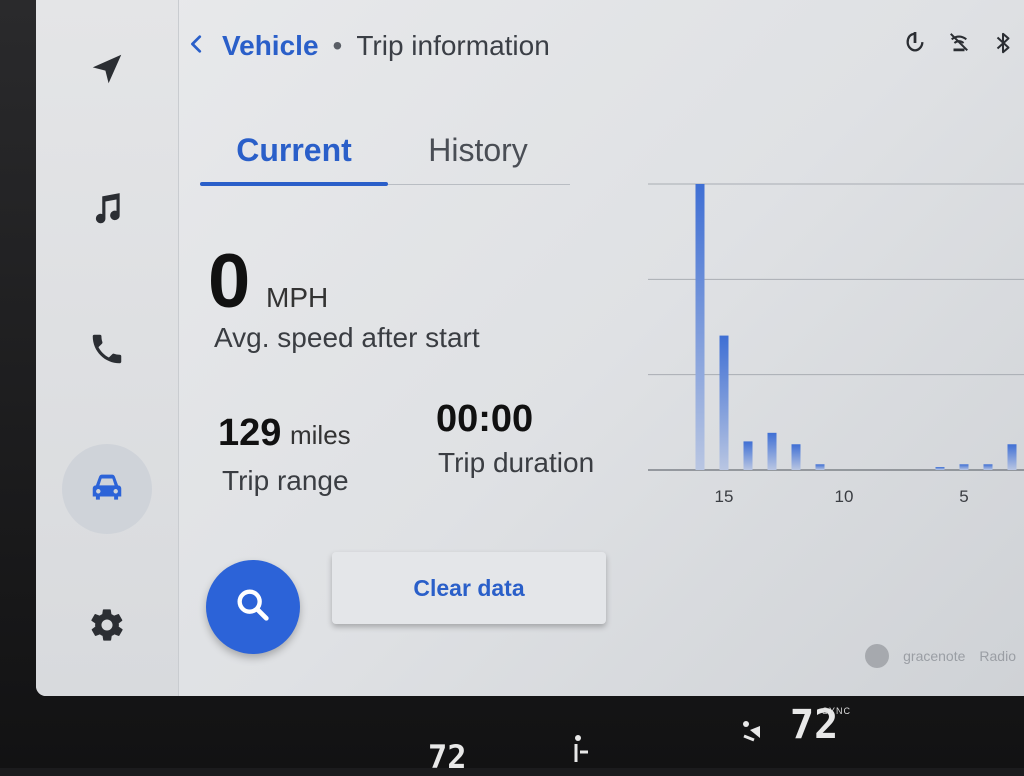 This screenshot has height=776, width=1024. I want to click on navigation-arrow-icon, so click(107, 71).